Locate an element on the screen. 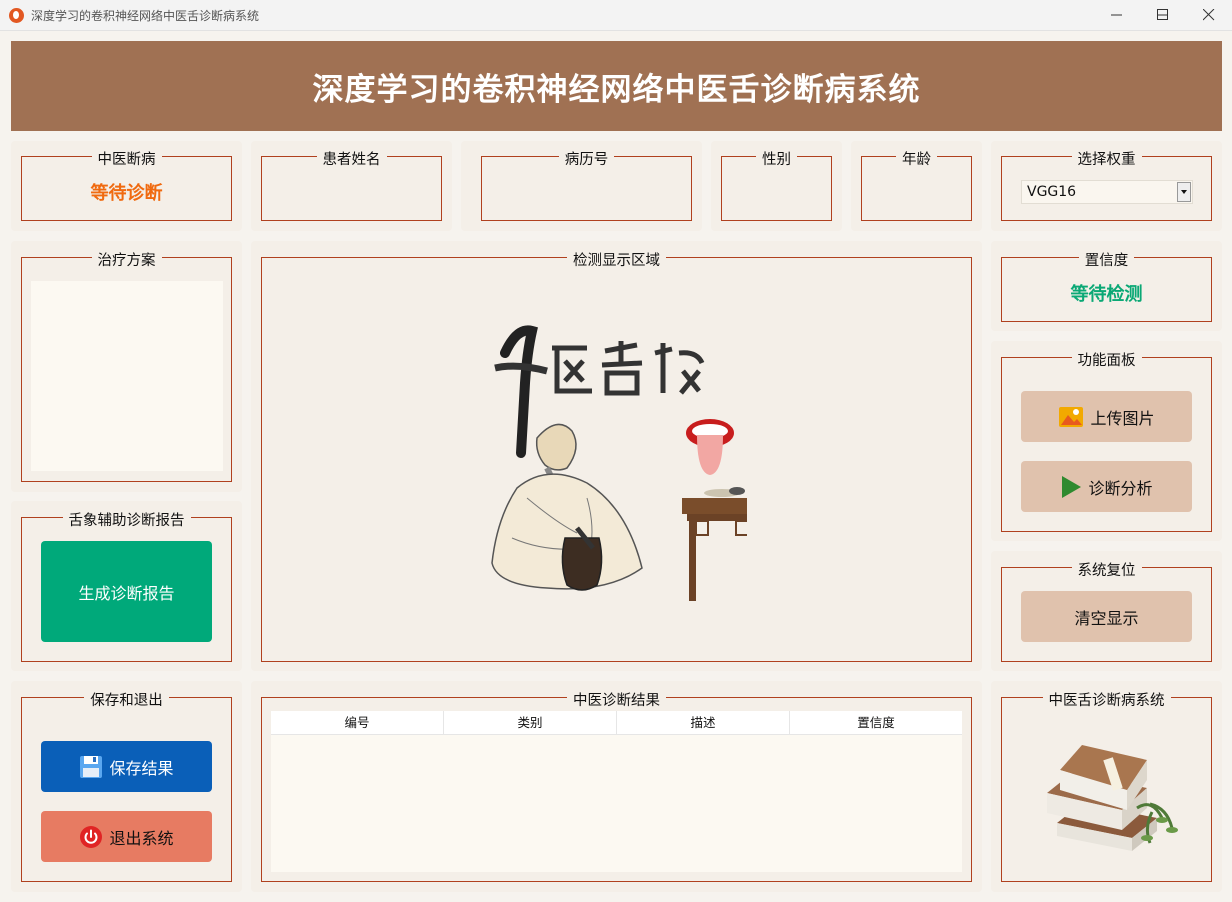 This screenshot has height=902, width=1232. results-card: 中医诊断结果 编号 类别 描述 置信度 is located at coordinates (616, 786).